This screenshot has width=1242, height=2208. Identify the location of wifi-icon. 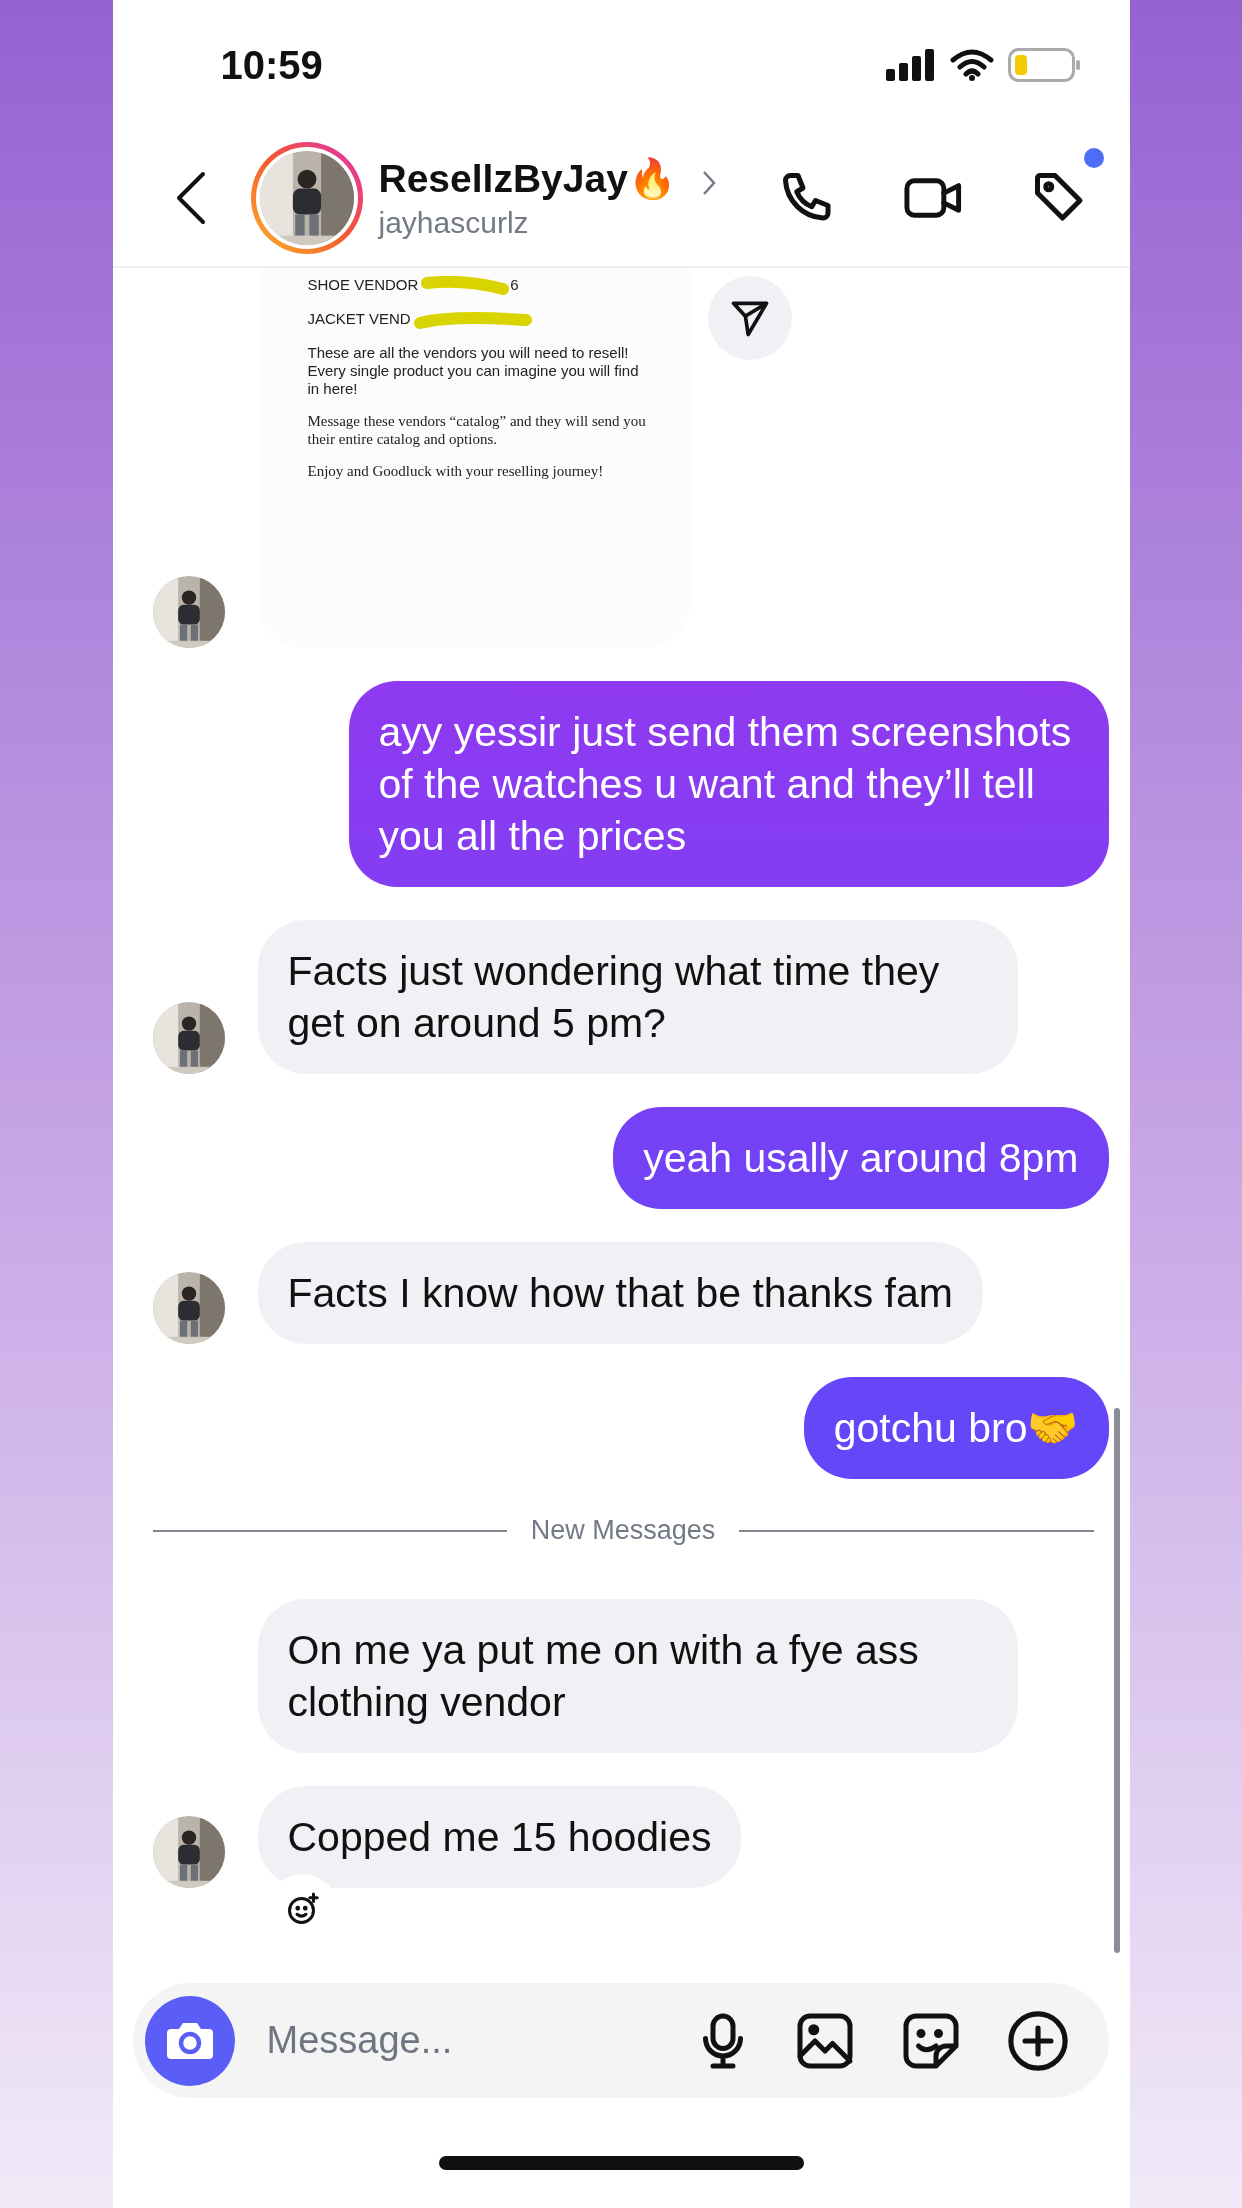
(971, 65).